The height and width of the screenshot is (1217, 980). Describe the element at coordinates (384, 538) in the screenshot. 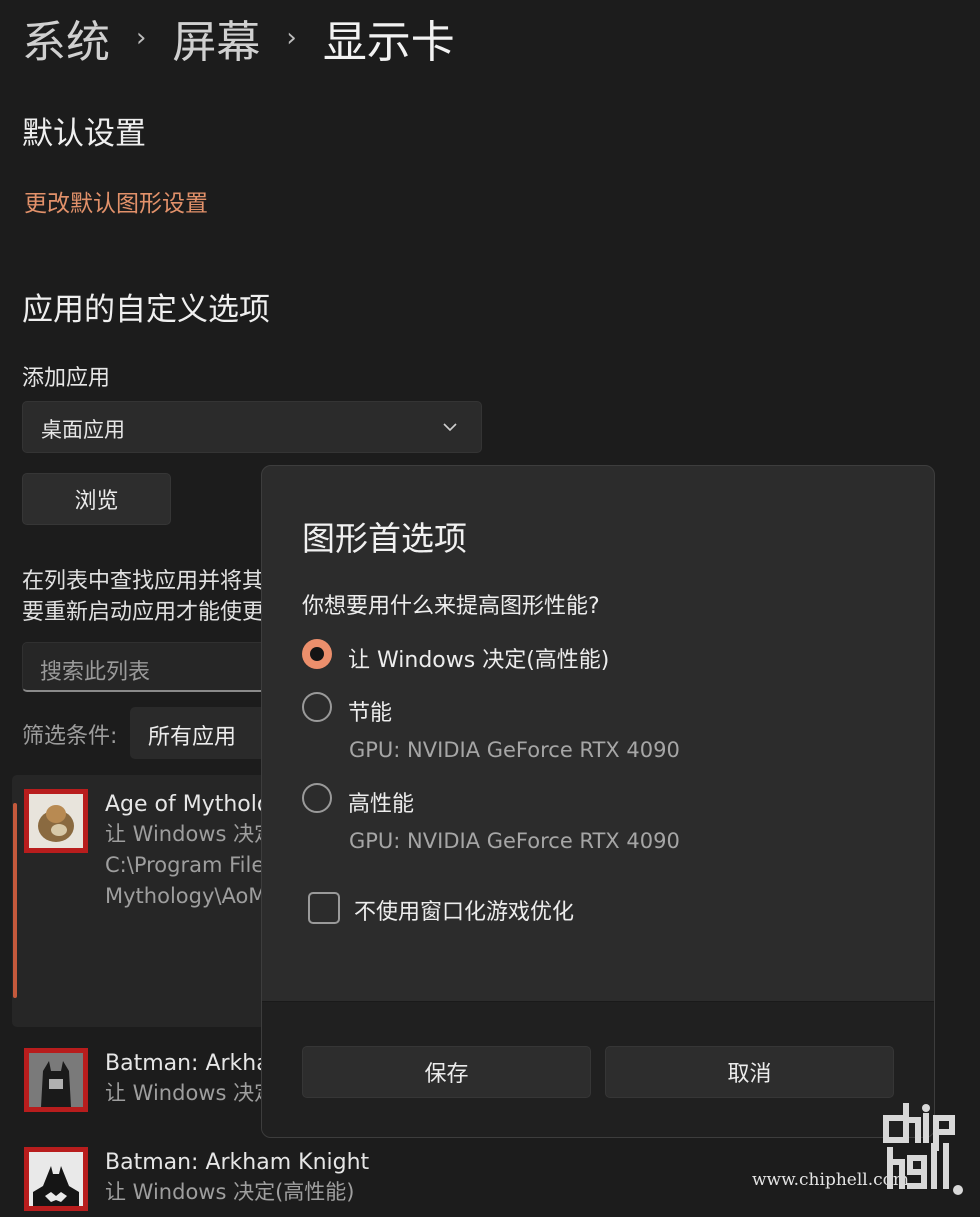

I see `dialog-title: 图形首选项` at that location.